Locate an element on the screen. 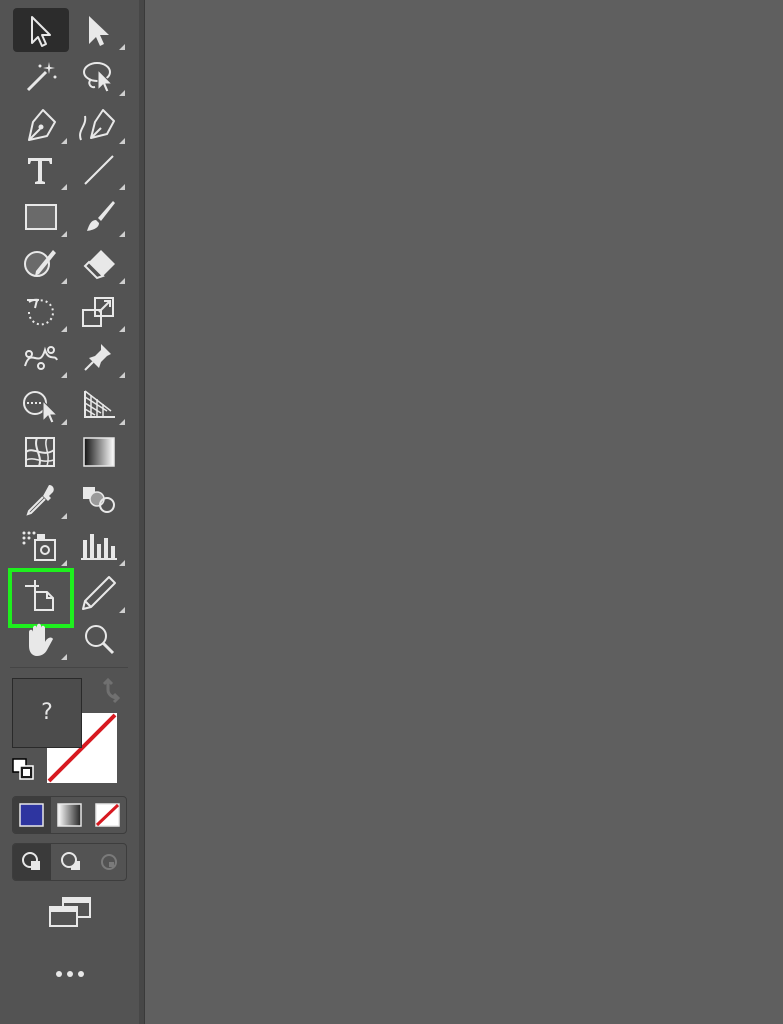 The image size is (783, 1024). gradient-swatch-icon is located at coordinates (69, 815).